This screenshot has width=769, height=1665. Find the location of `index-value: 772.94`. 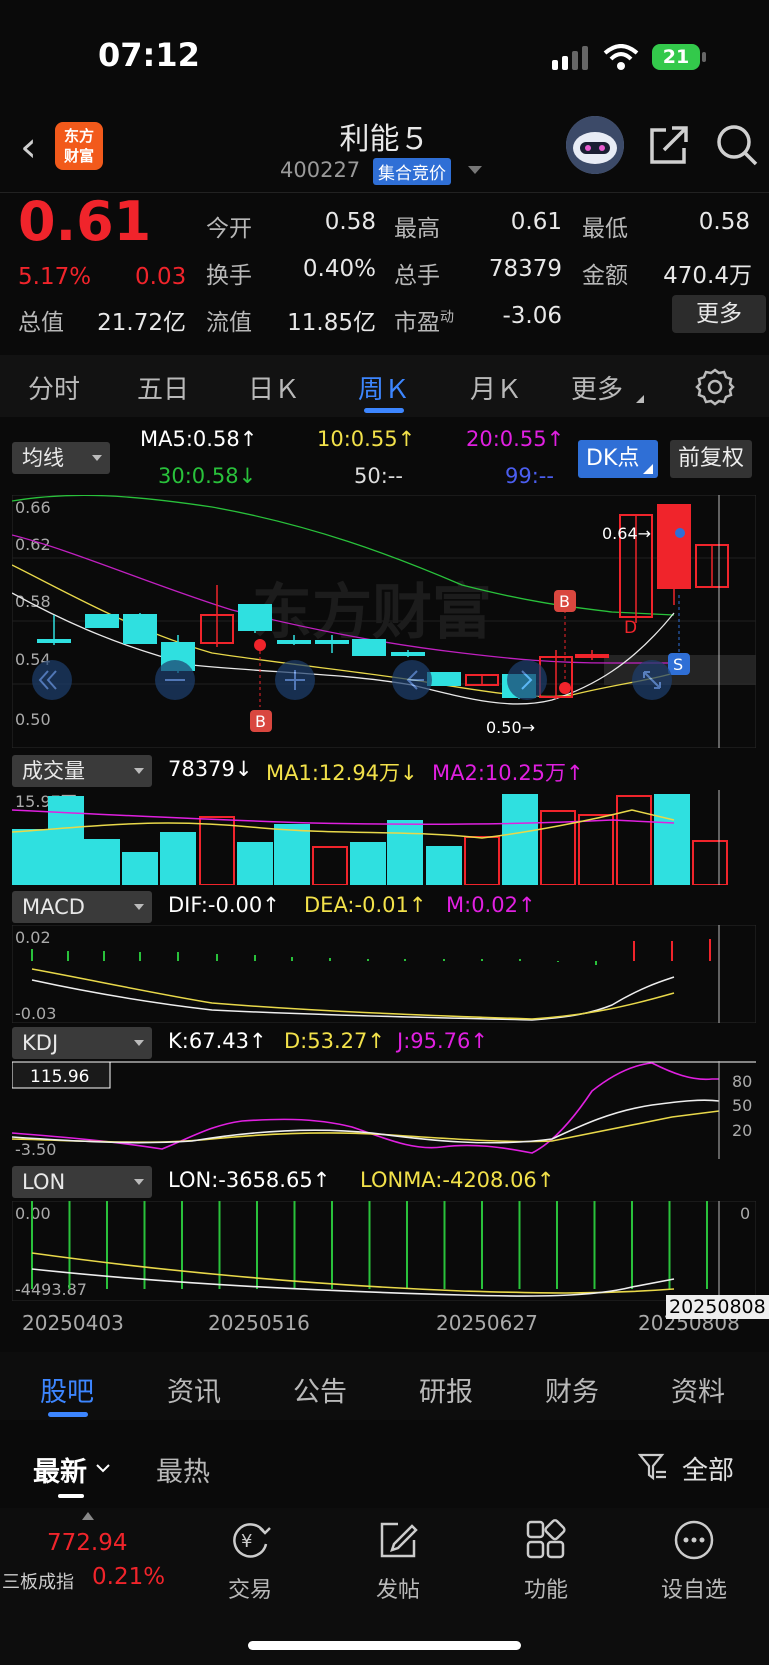

index-value: 772.94 is located at coordinates (87, 1543).